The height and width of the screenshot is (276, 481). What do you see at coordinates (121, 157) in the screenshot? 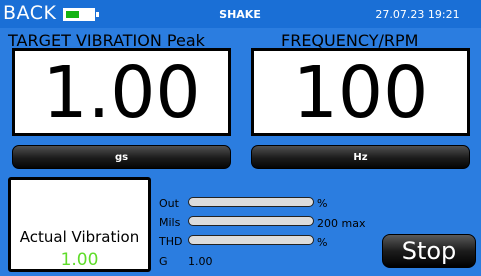
I see `target-unit-button: gs` at bounding box center [121, 157].